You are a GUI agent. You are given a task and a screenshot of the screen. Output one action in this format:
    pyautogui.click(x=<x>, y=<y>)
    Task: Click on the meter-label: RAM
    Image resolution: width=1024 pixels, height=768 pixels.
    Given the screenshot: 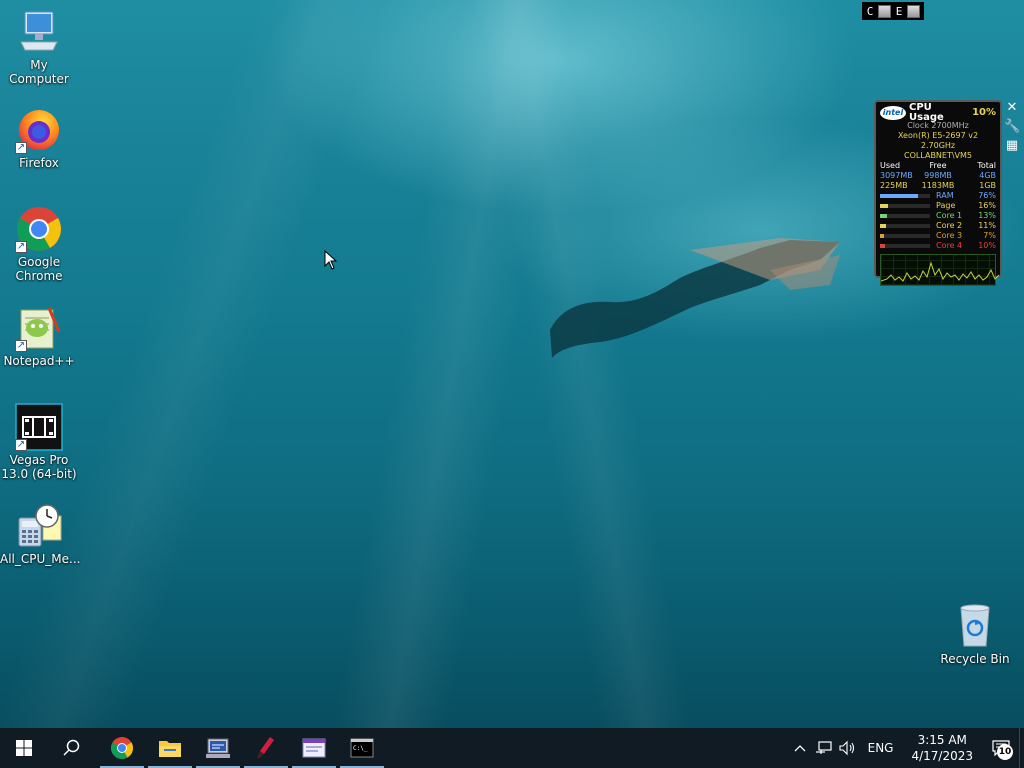 What is the action you would take?
    pyautogui.click(x=945, y=195)
    